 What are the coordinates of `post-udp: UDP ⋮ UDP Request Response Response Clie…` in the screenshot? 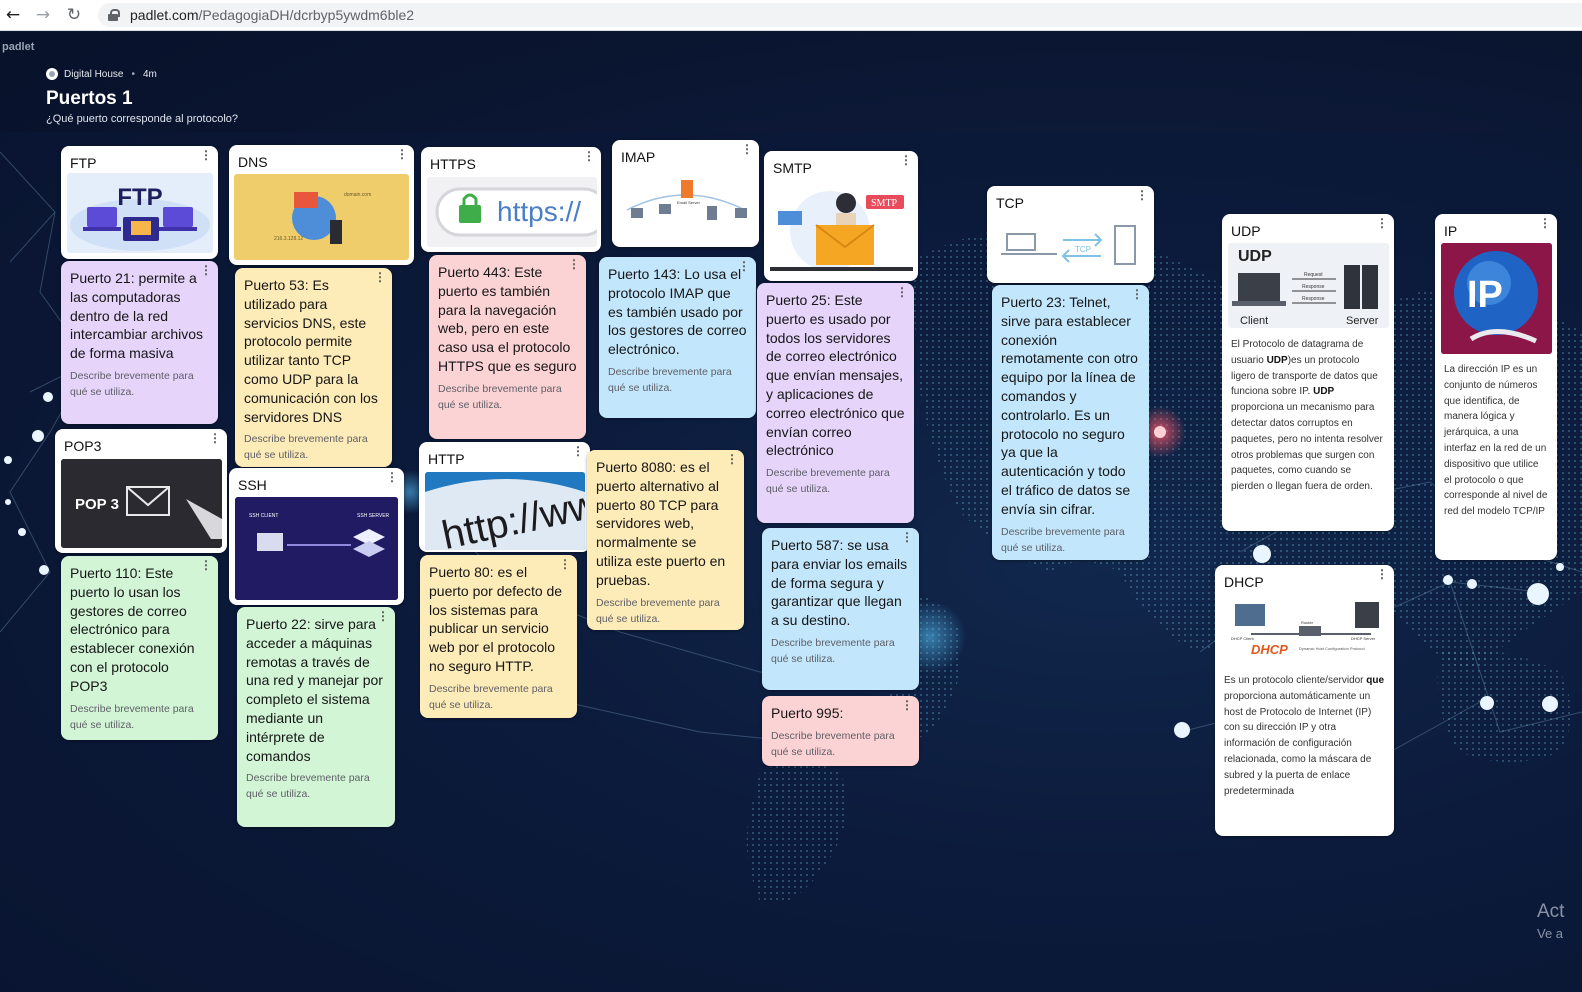 It's located at (1308, 372).